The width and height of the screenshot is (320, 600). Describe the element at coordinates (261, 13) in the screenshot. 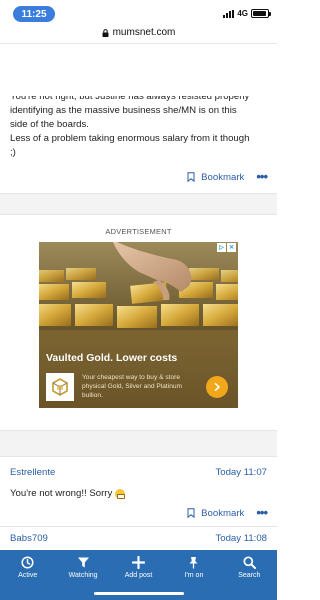

I see `battery-icon` at that location.